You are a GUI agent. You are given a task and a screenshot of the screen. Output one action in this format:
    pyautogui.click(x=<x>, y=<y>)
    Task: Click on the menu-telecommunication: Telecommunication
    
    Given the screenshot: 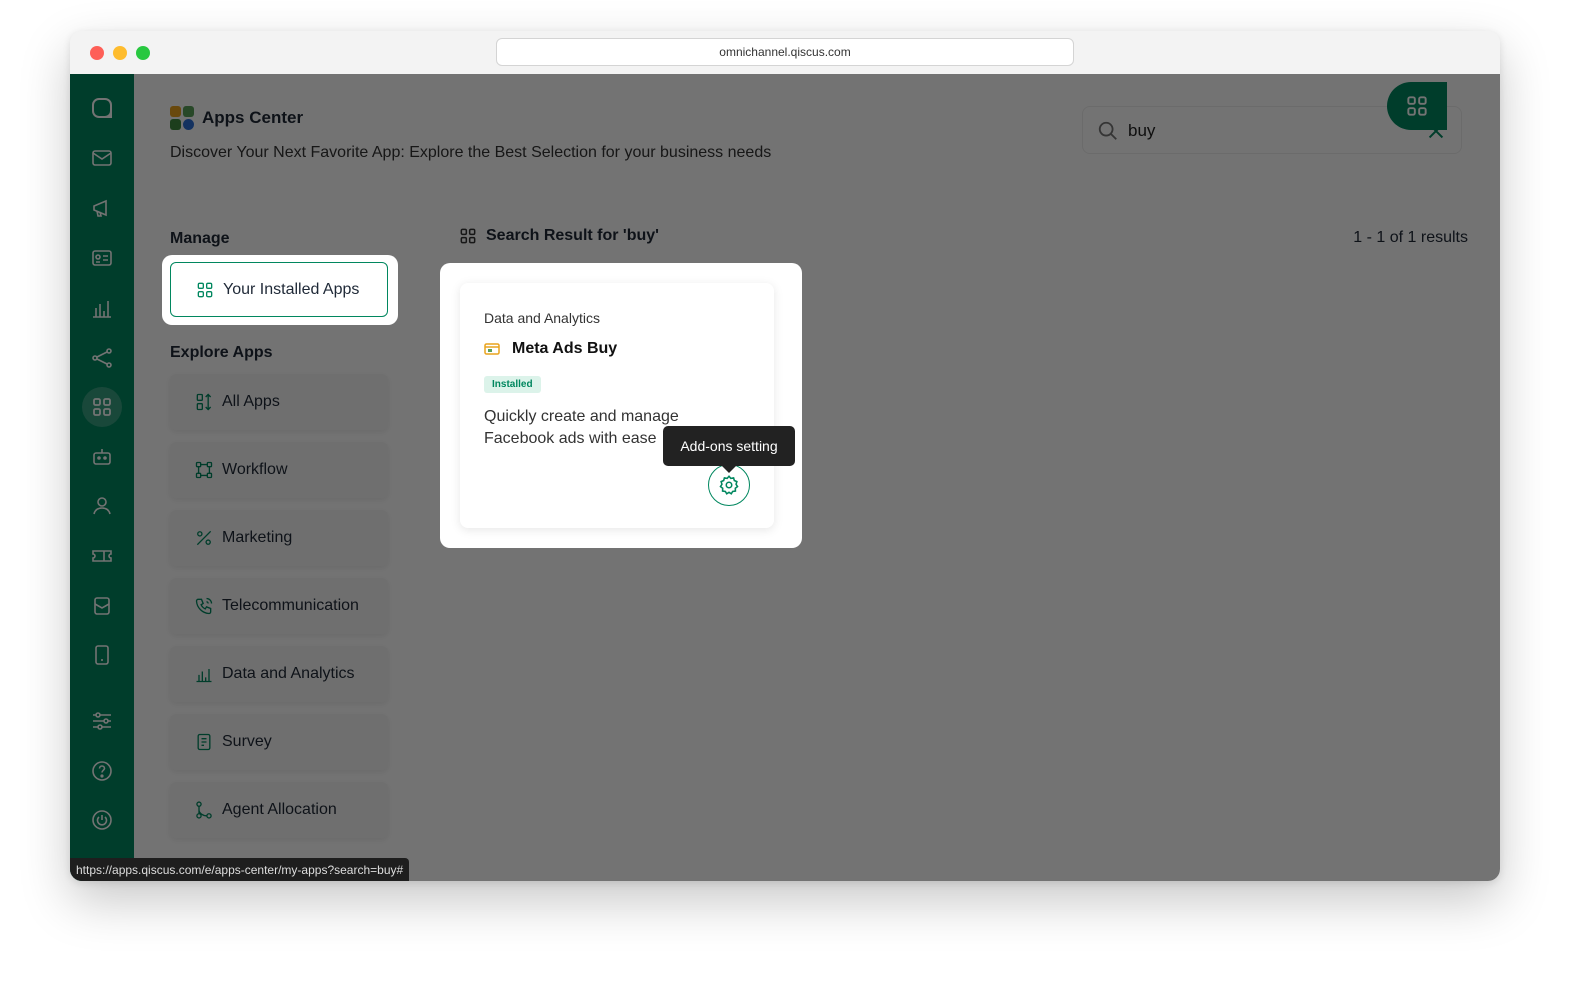 What is the action you would take?
    pyautogui.click(x=279, y=606)
    